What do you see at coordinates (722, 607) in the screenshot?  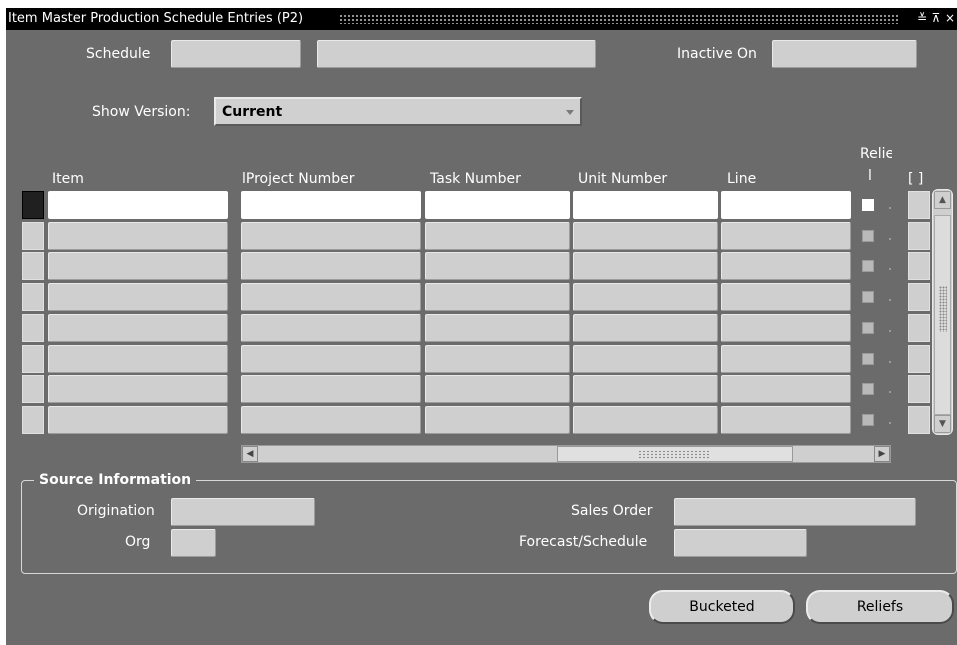 I see `bucketed-button: Bucketed` at bounding box center [722, 607].